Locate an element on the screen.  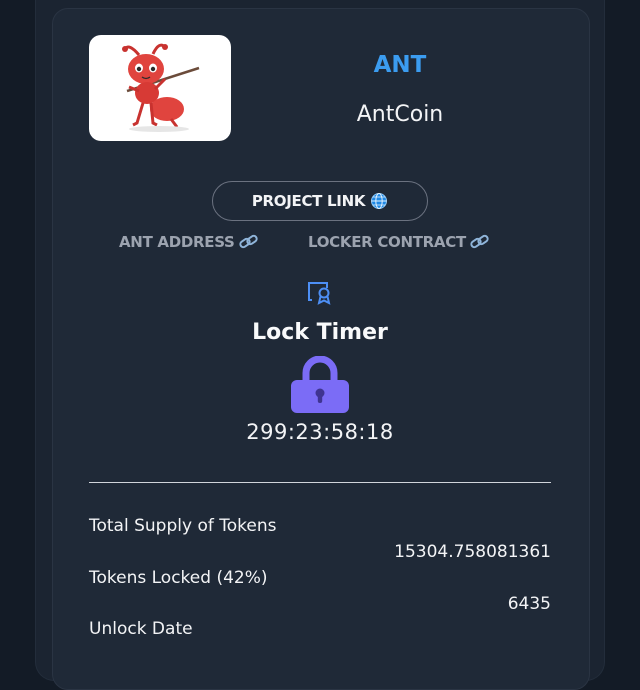
total-supply-value: 15304.758081361 is located at coordinates (472, 552).